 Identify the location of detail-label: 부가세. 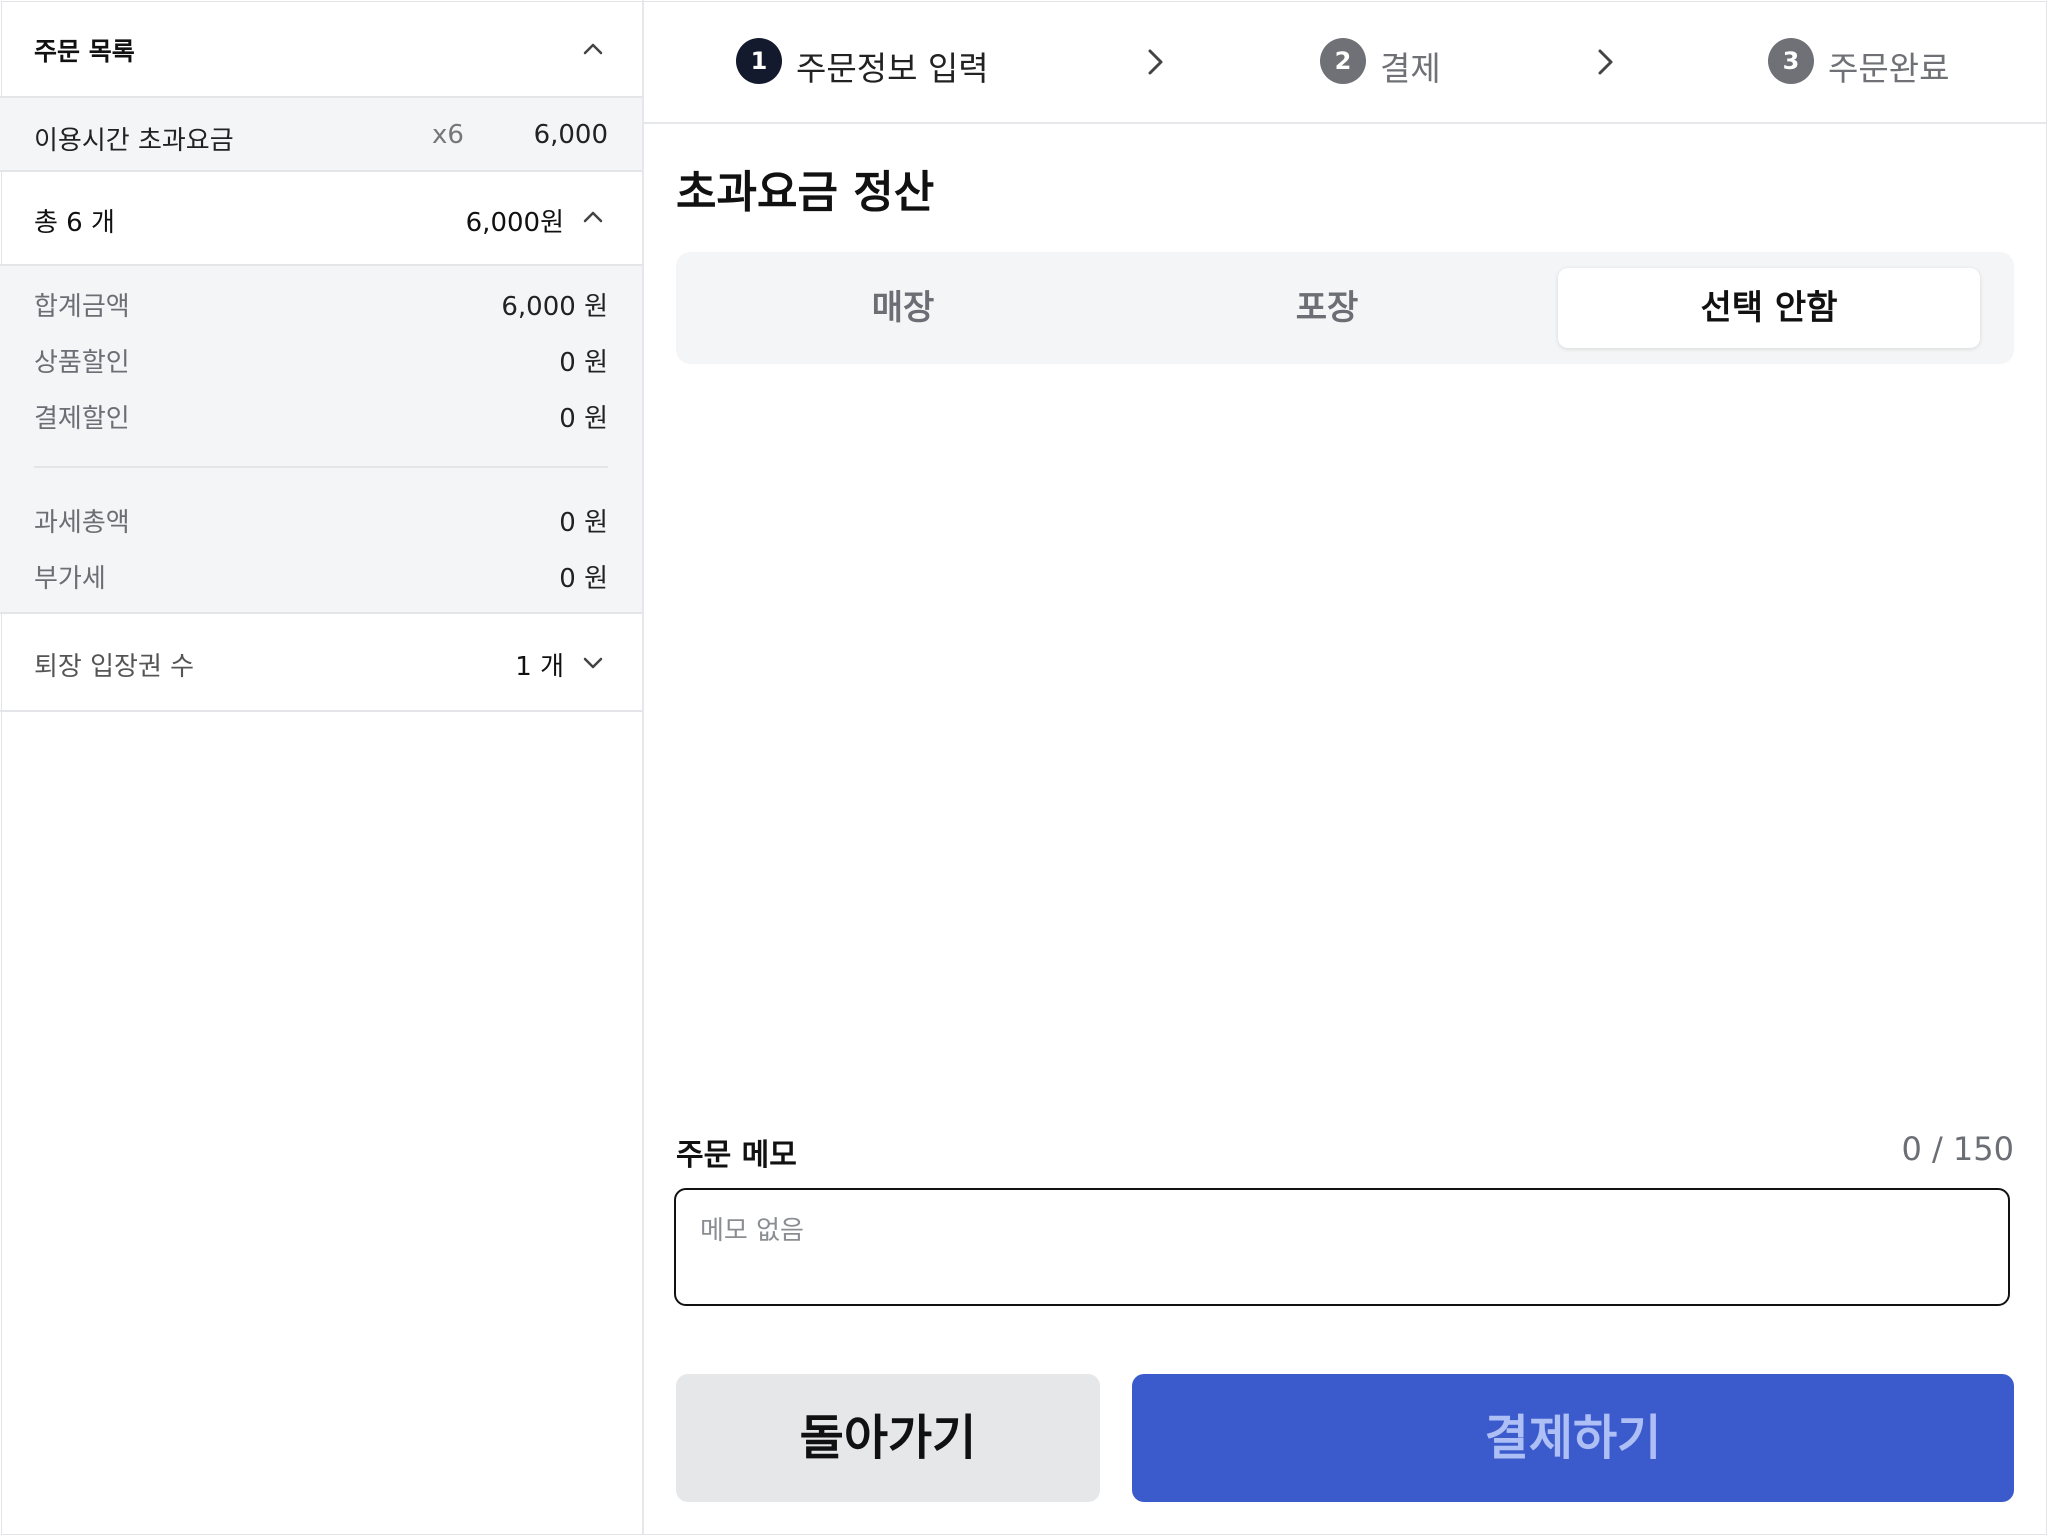
(70, 579).